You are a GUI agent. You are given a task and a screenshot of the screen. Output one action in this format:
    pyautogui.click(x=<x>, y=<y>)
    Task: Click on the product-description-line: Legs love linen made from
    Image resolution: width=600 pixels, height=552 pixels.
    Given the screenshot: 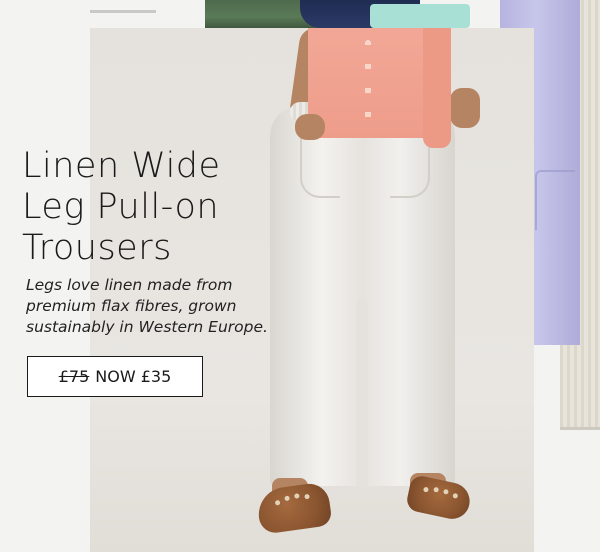 What is the action you would take?
    pyautogui.click(x=129, y=285)
    